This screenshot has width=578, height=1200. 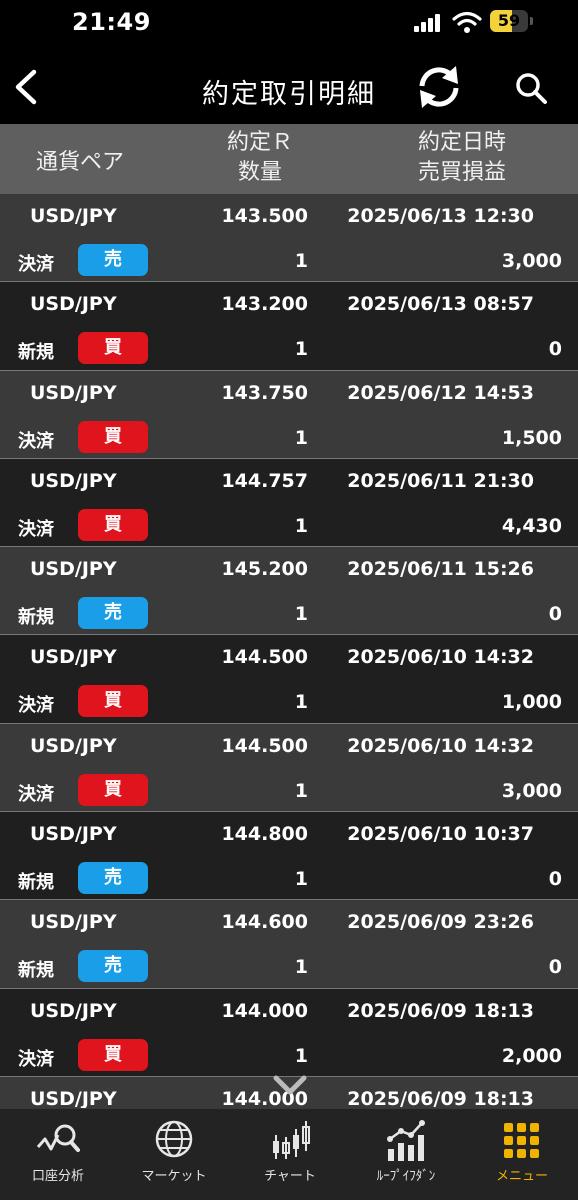 I want to click on column-pair-label: 通貨ペア, so click(x=80, y=162).